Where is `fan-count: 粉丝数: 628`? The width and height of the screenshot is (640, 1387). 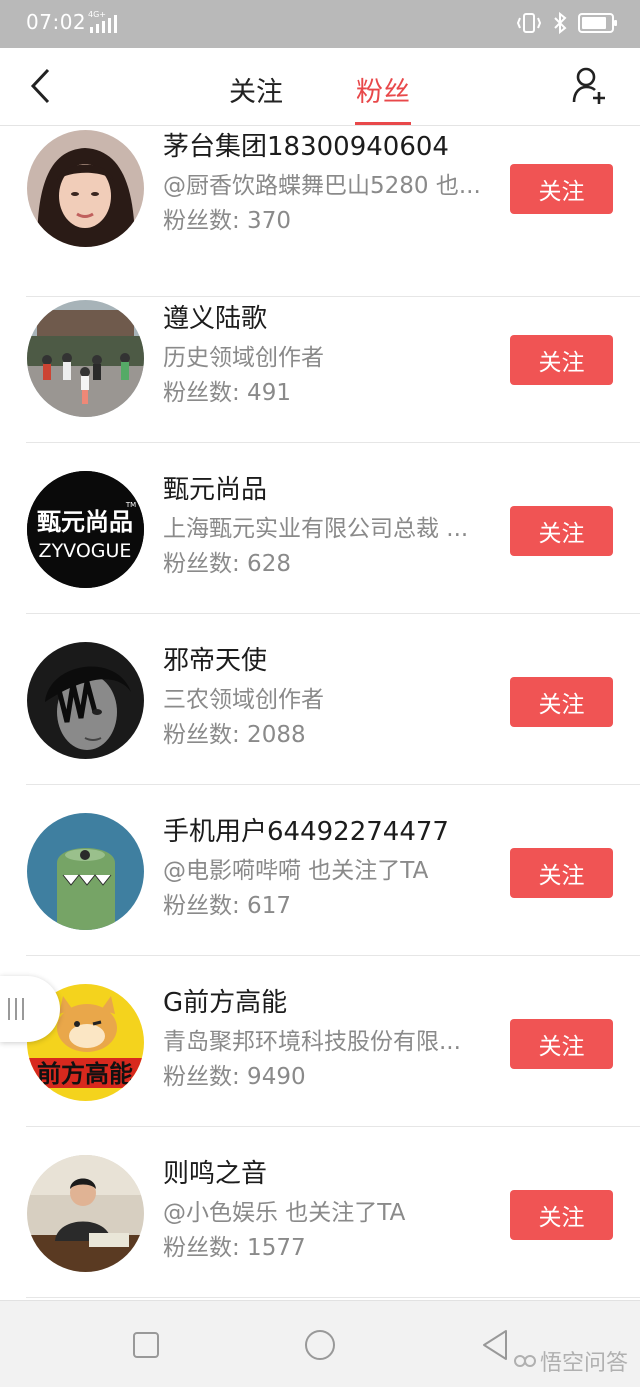
fan-count: 粉丝数: 628 is located at coordinates (227, 564).